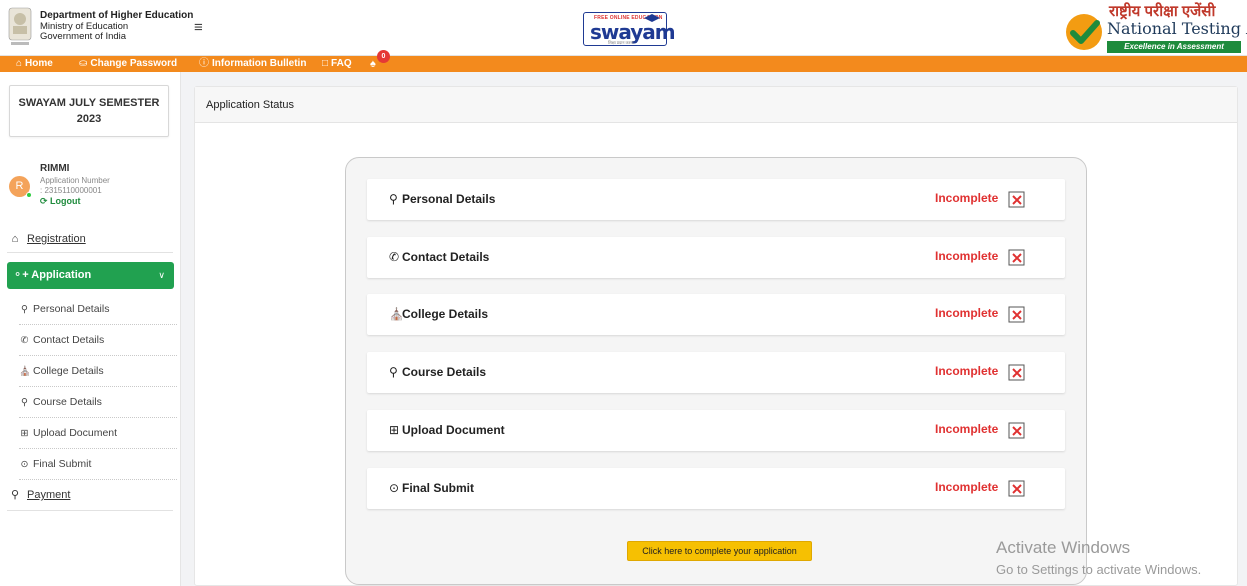 This screenshot has width=1247, height=586. I want to click on sidebar-item-label: Registration, so click(56, 239).